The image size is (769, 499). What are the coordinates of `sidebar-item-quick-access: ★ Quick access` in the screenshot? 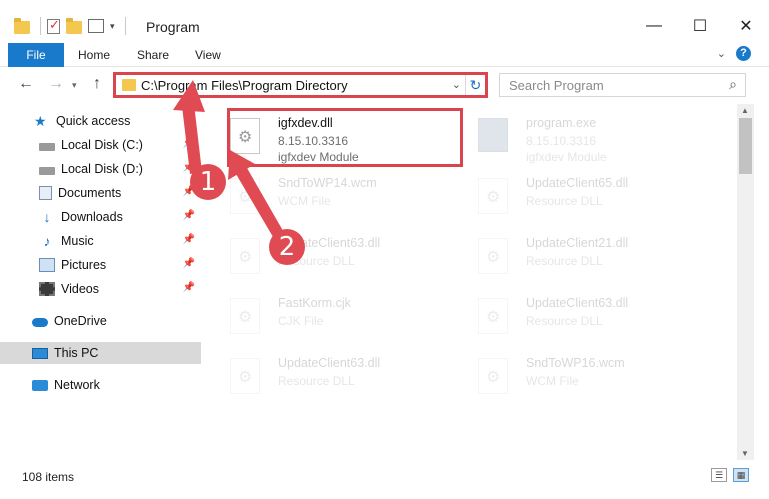 It's located at (100, 121).